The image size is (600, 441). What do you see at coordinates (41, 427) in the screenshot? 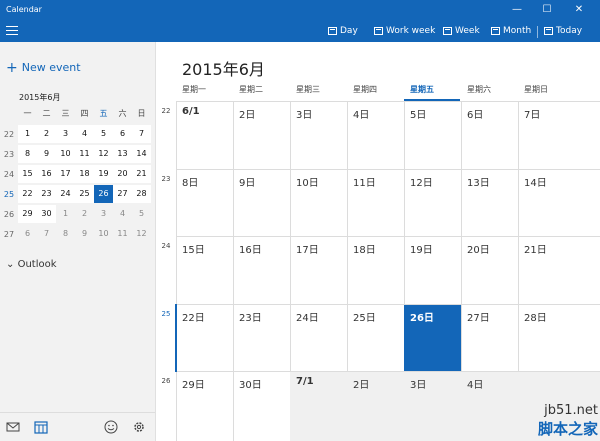
I see `calendar-icon` at bounding box center [41, 427].